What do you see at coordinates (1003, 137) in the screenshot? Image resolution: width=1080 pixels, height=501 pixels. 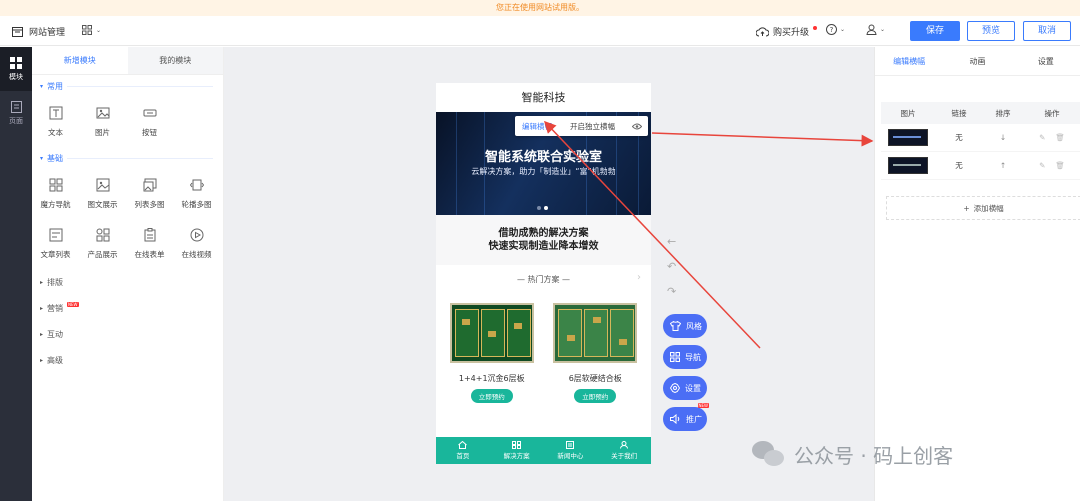 I see `sort-down-icon: ↓` at bounding box center [1003, 137].